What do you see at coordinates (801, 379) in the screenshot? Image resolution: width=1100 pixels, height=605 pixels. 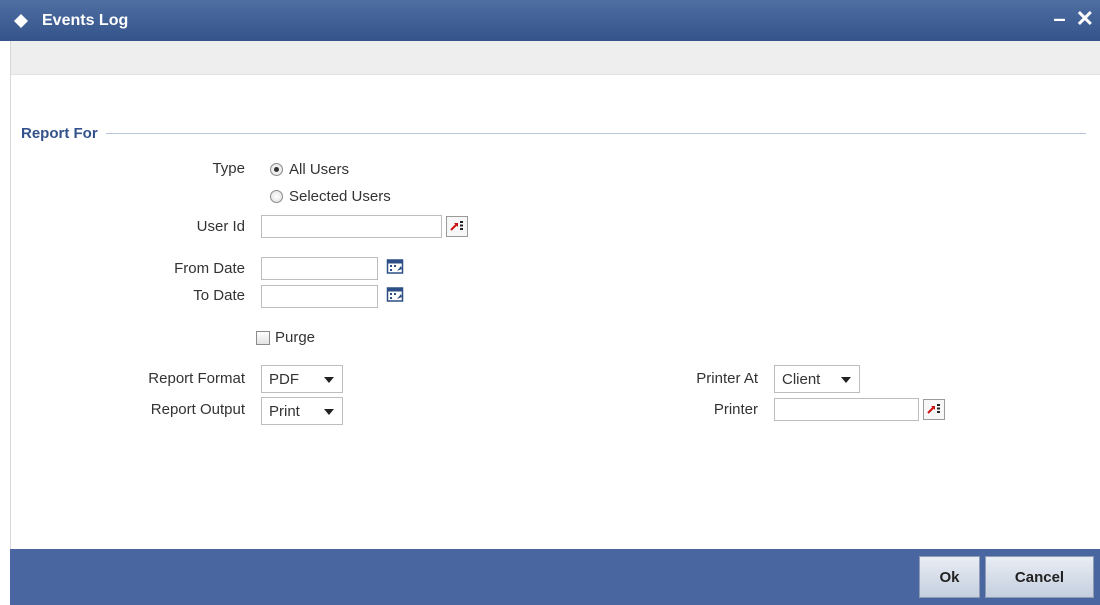 I see `printer-at-value: Client` at bounding box center [801, 379].